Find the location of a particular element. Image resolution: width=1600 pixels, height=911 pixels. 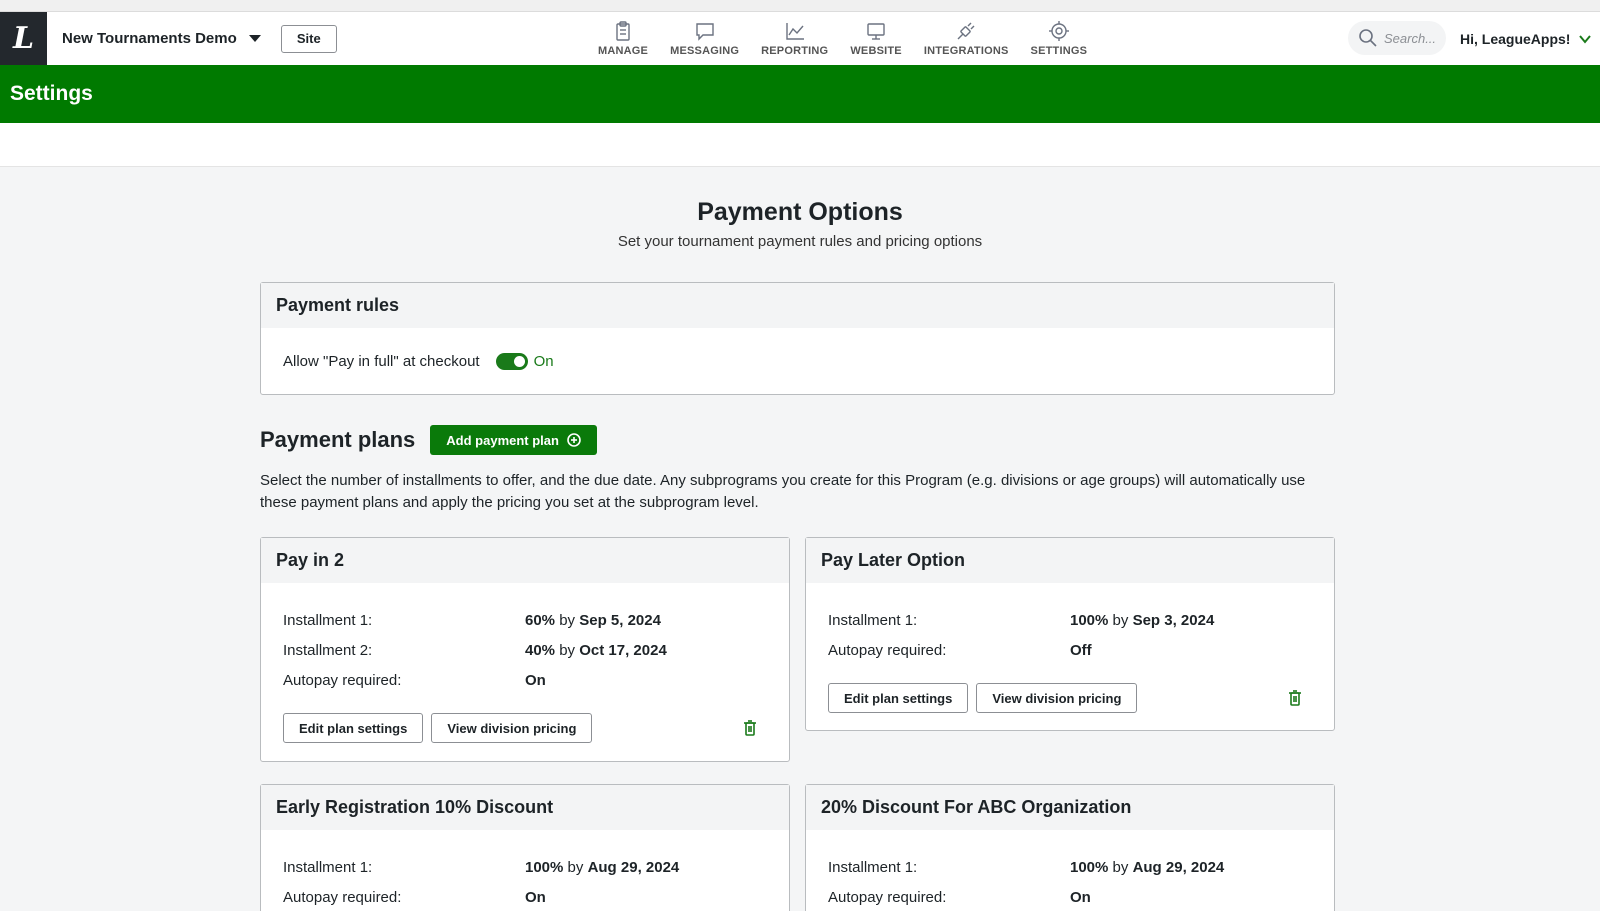

search-icon is located at coordinates (1368, 38).